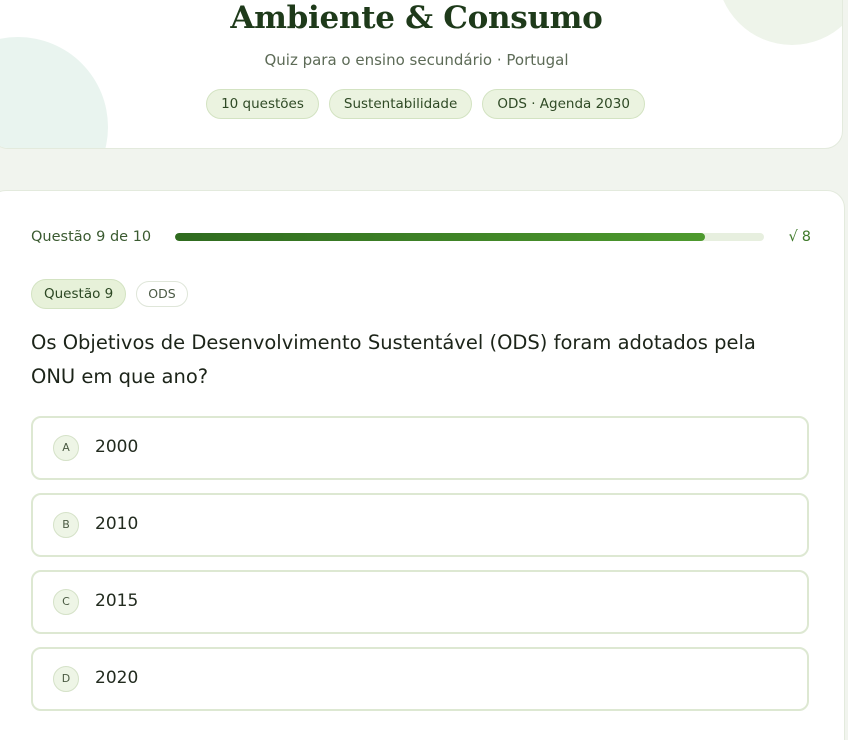 Image resolution: width=848 pixels, height=740 pixels. What do you see at coordinates (66, 448) in the screenshot?
I see `option-letter-badge: A` at bounding box center [66, 448].